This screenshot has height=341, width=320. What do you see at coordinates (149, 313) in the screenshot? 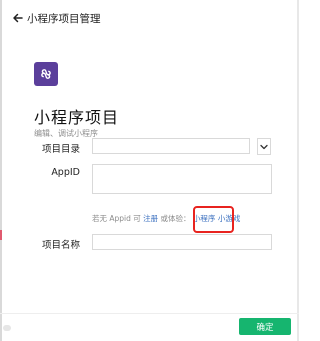
I see `footer-divider` at bounding box center [149, 313].